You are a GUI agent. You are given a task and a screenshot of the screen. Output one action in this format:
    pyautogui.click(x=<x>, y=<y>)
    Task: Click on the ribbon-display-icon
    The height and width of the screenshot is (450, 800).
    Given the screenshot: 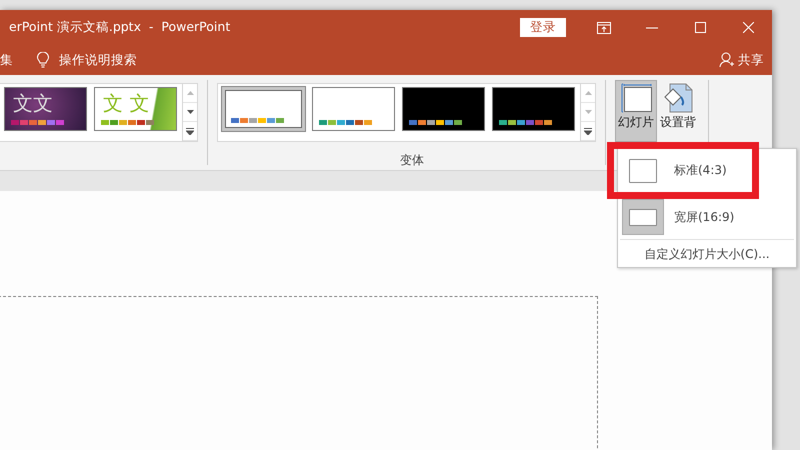 What is the action you would take?
    pyautogui.click(x=604, y=28)
    